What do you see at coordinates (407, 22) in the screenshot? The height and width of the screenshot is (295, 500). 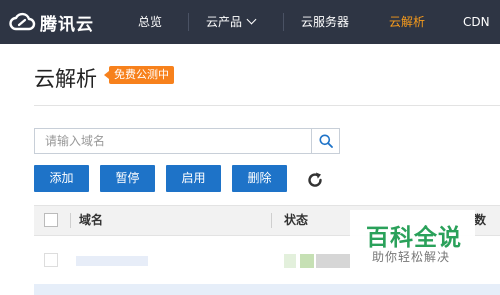 I see `nav-item-dns: 云解析` at bounding box center [407, 22].